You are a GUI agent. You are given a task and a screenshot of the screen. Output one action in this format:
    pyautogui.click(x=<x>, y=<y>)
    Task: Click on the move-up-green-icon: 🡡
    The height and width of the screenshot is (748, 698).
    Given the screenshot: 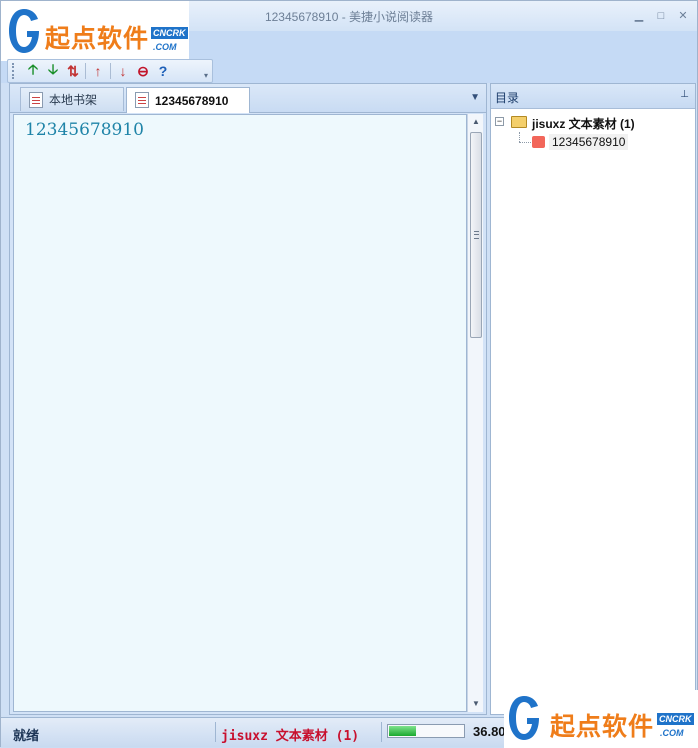 What is the action you would take?
    pyautogui.click(x=33, y=71)
    